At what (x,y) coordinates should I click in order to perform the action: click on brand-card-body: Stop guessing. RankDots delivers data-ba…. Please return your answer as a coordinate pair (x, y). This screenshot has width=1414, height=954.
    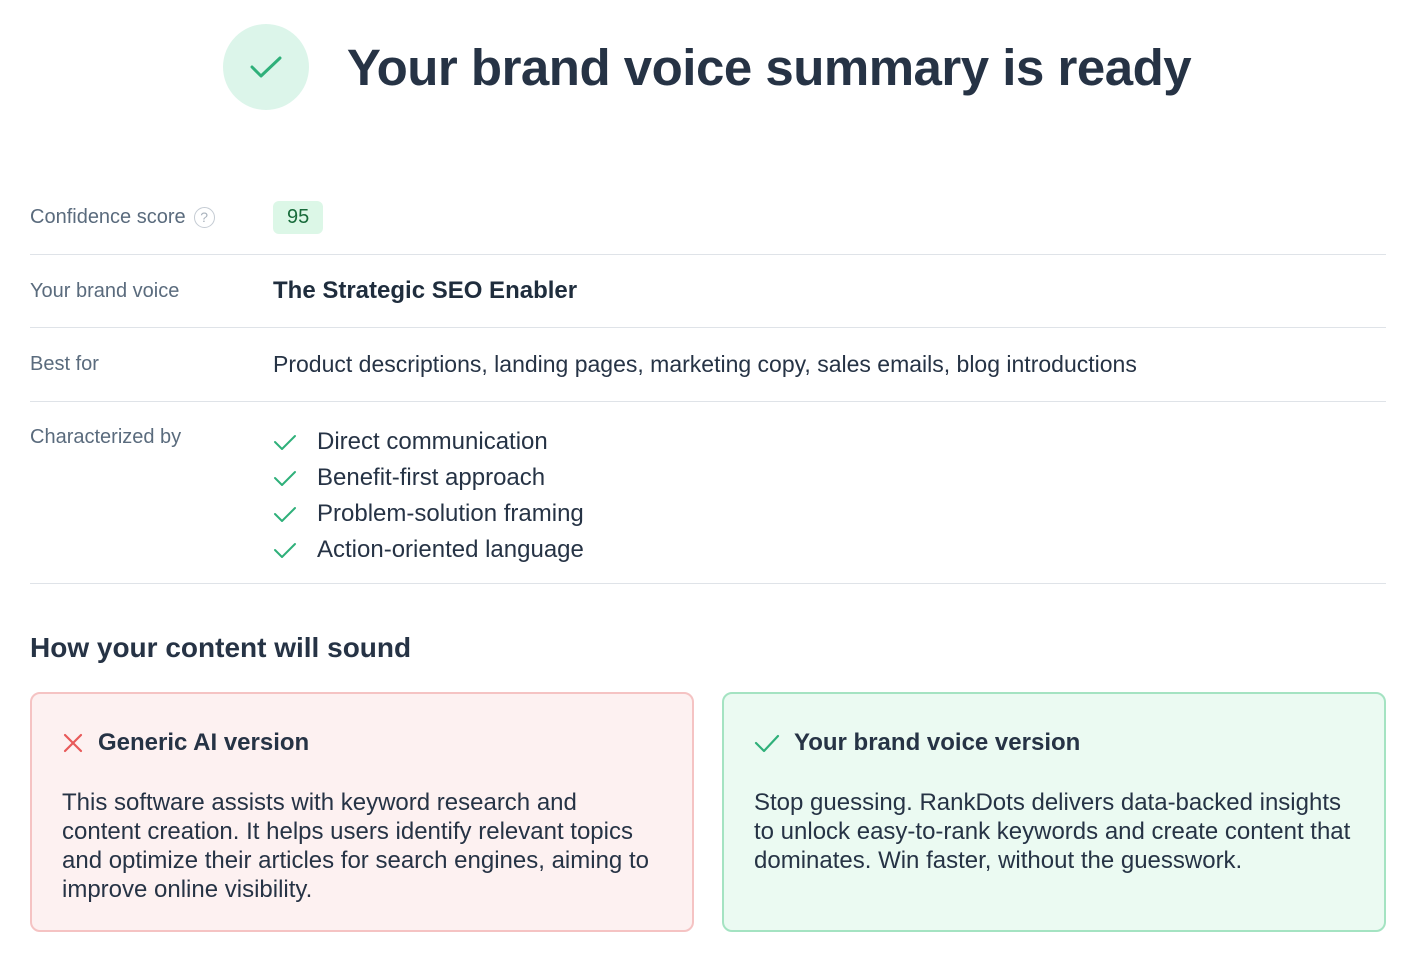
    Looking at the image, I should click on (1052, 831).